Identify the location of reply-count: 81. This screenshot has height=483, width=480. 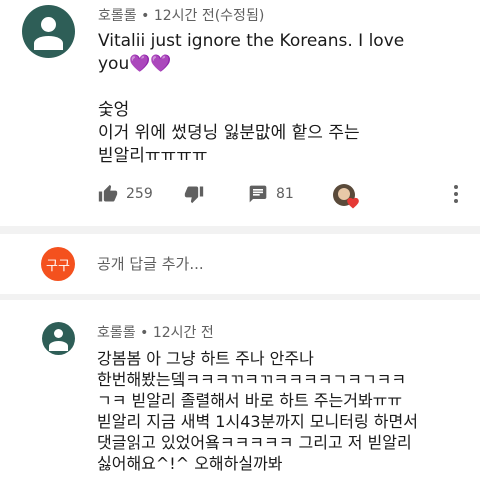
(285, 194).